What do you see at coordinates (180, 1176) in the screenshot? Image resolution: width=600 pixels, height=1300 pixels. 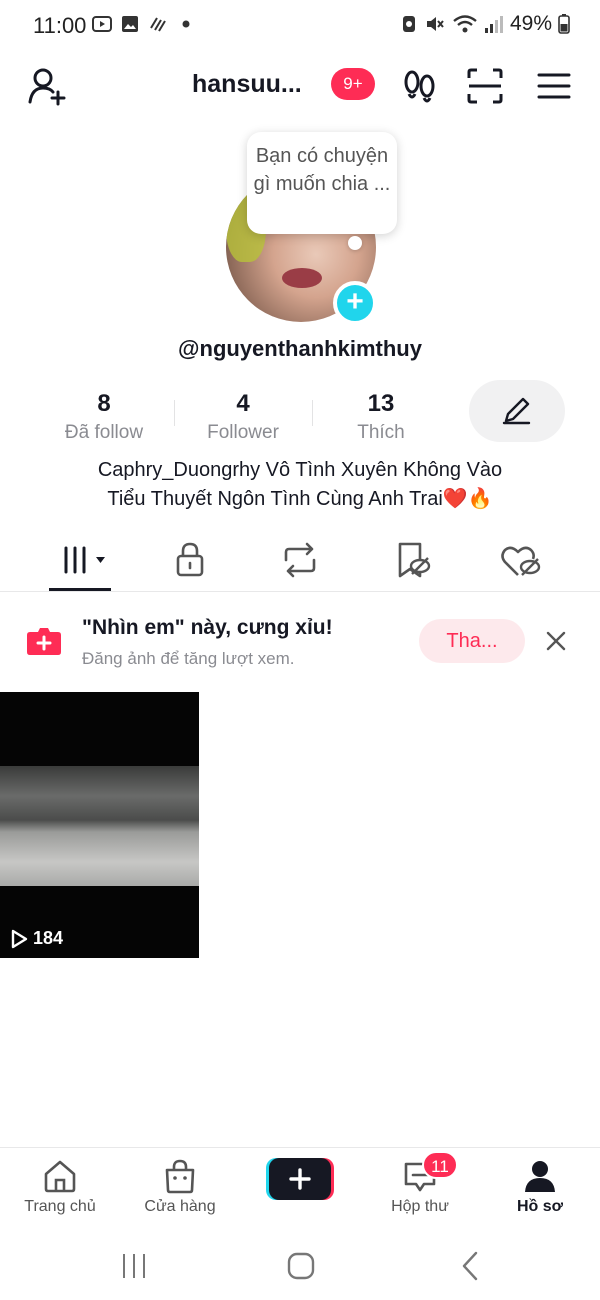 I see `shopping-bag-icon` at bounding box center [180, 1176].